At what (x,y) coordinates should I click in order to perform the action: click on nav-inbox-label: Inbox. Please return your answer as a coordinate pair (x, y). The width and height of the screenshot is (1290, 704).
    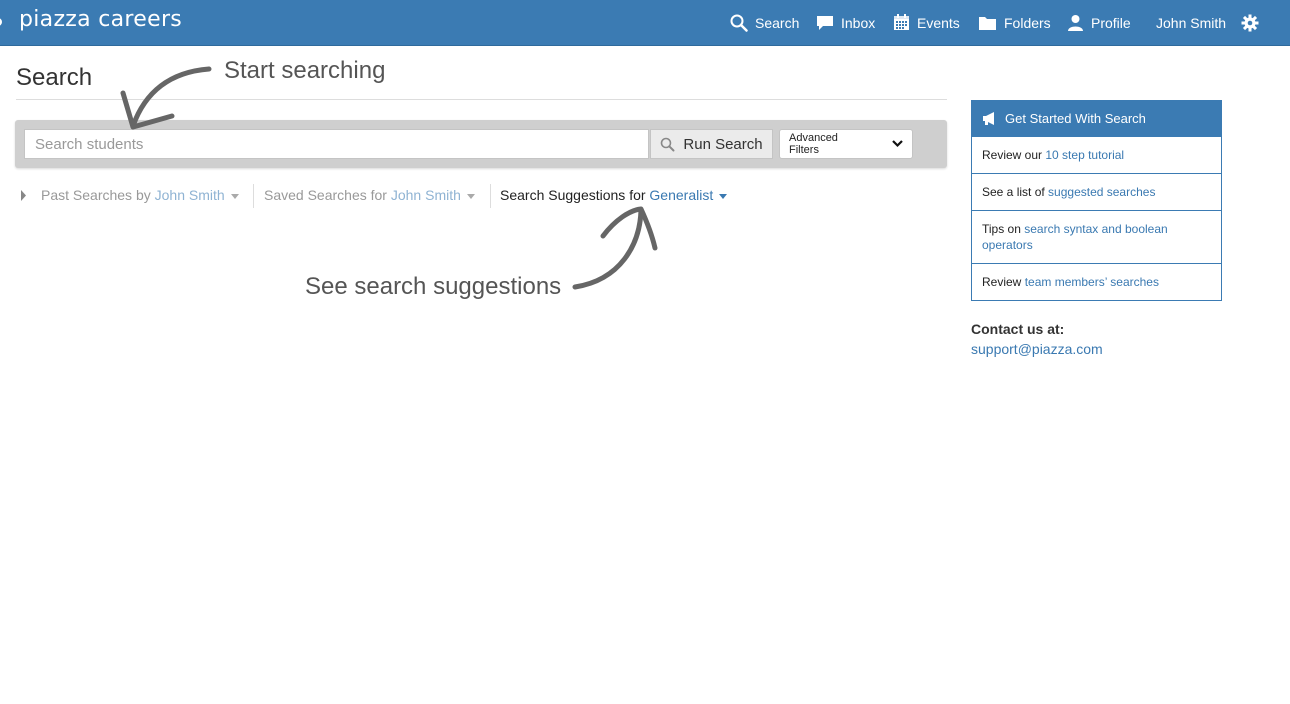
    Looking at the image, I should click on (858, 22).